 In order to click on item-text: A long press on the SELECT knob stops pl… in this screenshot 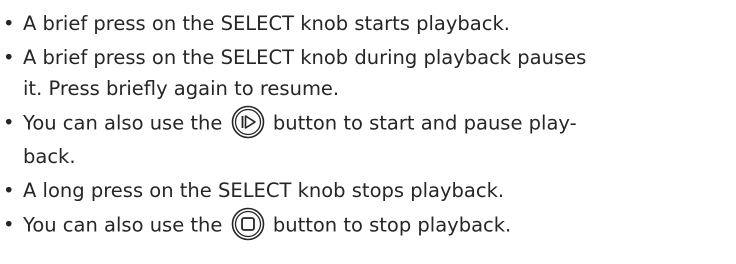, I will do `click(264, 190)`.